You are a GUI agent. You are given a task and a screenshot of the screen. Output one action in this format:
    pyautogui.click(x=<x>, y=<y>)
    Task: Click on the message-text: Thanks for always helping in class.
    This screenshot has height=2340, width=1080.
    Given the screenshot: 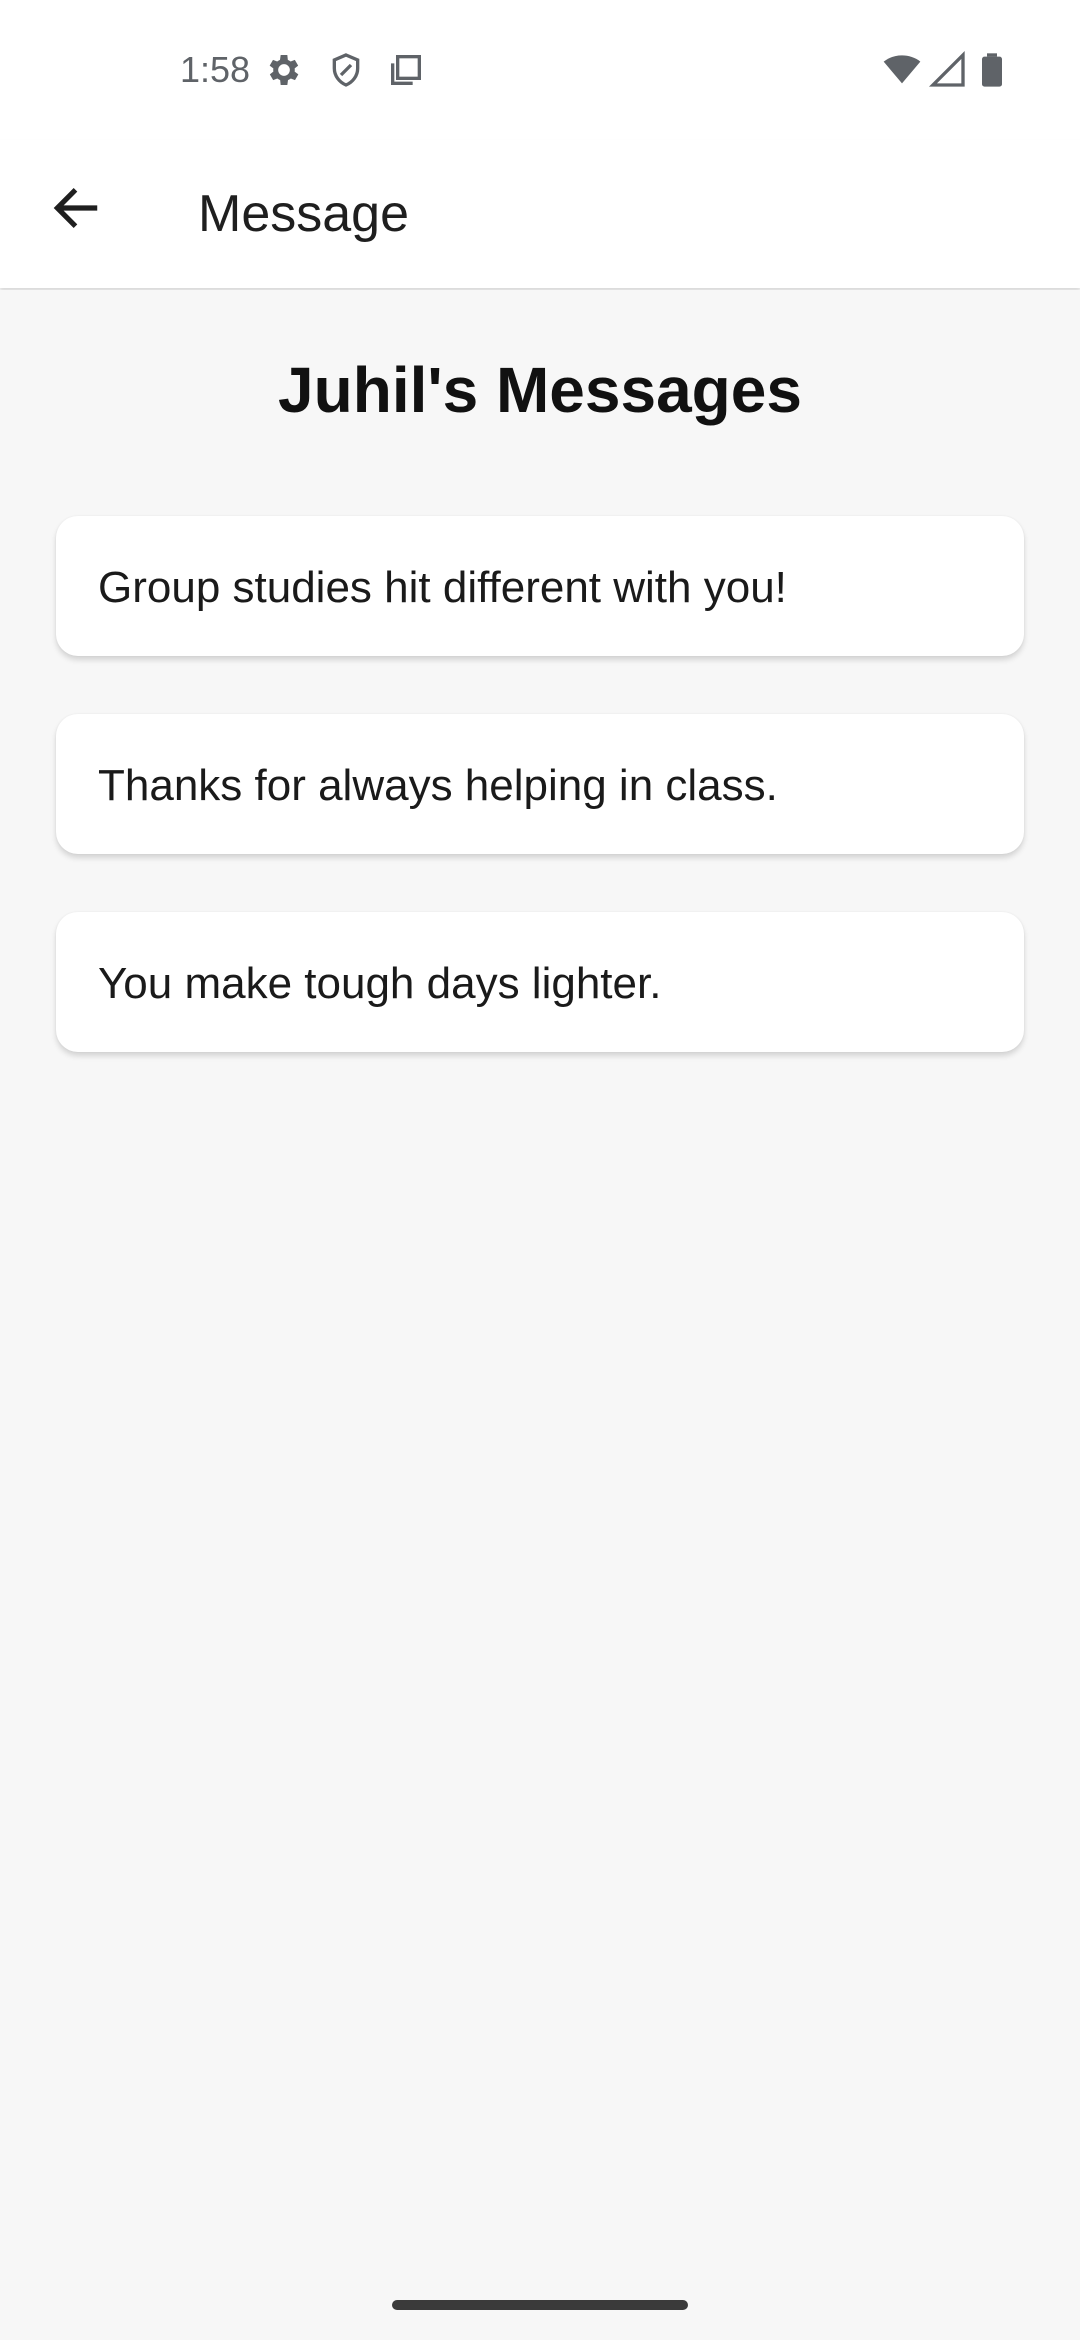 What is the action you would take?
    pyautogui.click(x=438, y=785)
    